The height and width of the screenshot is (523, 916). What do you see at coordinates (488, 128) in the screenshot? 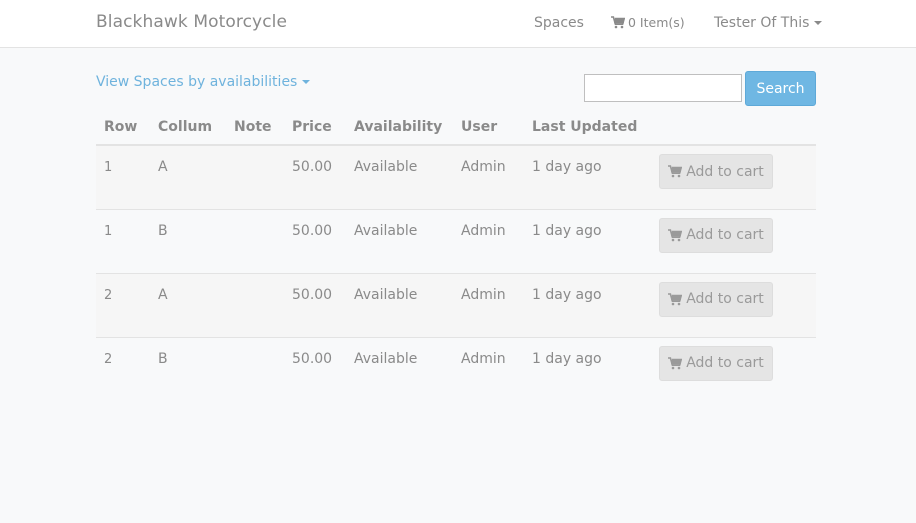
I see `header-user: User` at bounding box center [488, 128].